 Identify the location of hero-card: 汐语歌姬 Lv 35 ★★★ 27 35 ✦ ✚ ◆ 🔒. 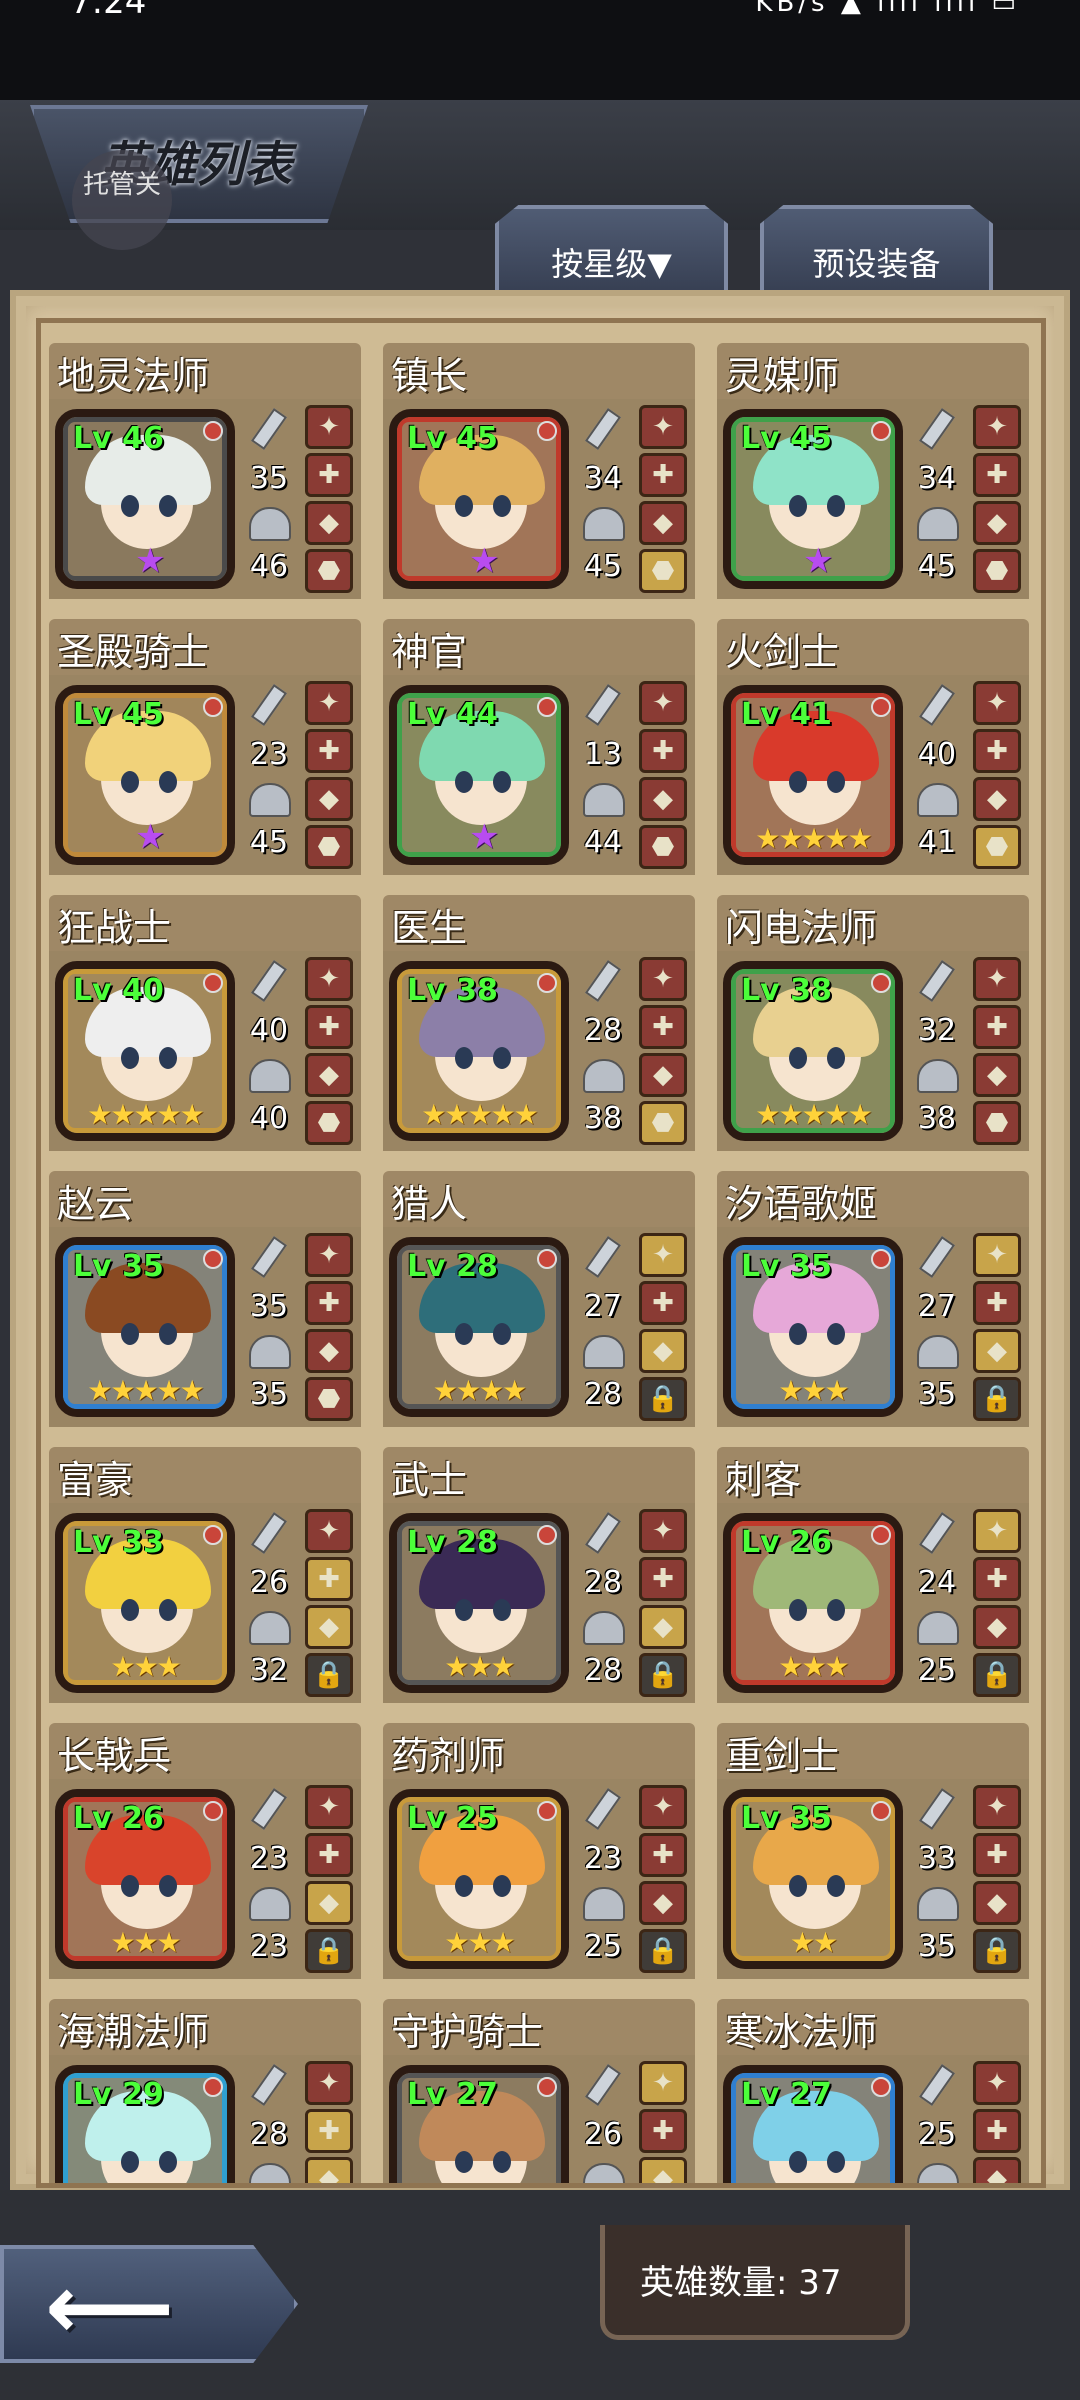
(873, 1301).